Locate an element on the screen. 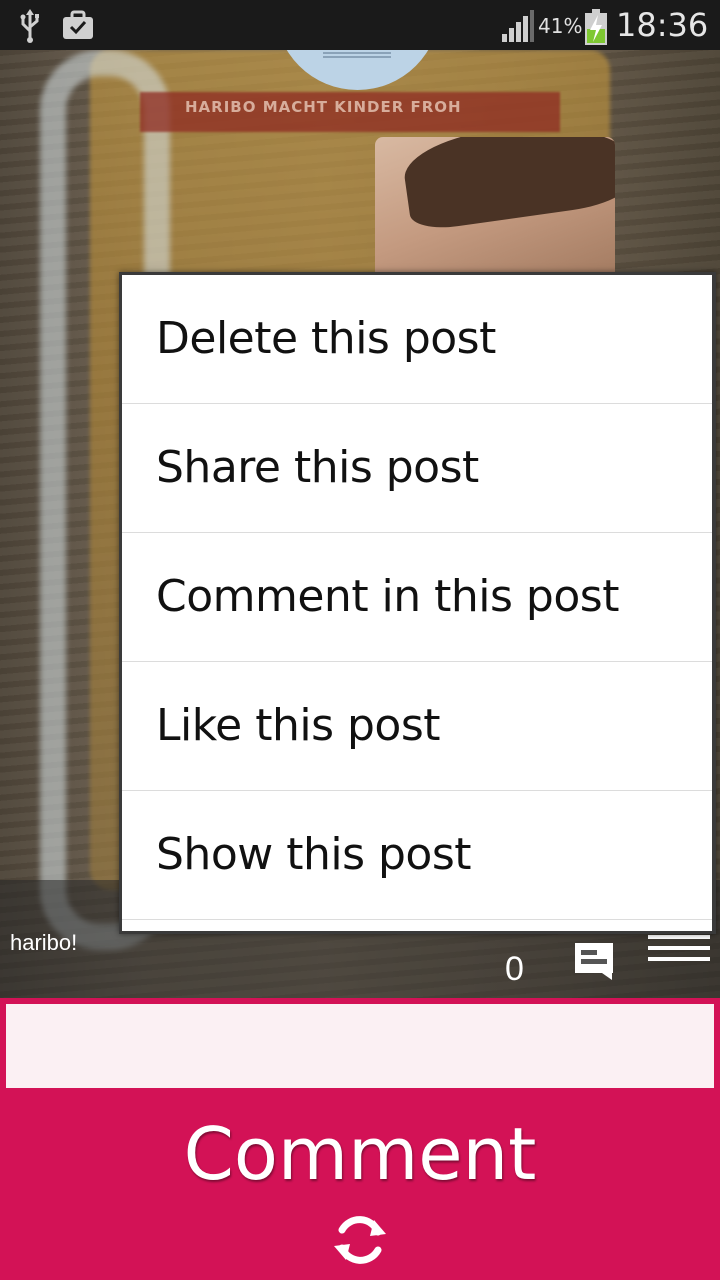  comment-input is located at coordinates (360, 1046).